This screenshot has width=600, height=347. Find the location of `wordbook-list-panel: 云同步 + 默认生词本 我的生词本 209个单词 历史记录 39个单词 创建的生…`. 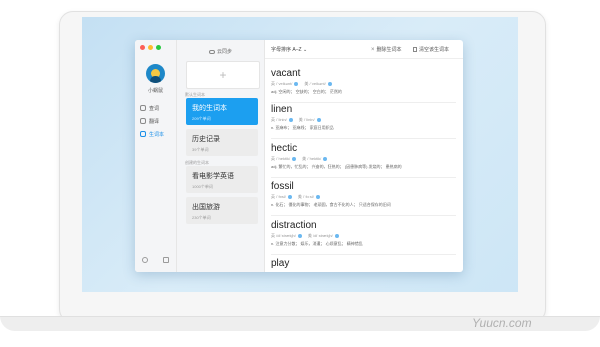

wordbook-list-panel: 云同步 + 默认生词本 我的生词本 209个单词 历史记录 39个单词 创建的生… is located at coordinates (221, 156).